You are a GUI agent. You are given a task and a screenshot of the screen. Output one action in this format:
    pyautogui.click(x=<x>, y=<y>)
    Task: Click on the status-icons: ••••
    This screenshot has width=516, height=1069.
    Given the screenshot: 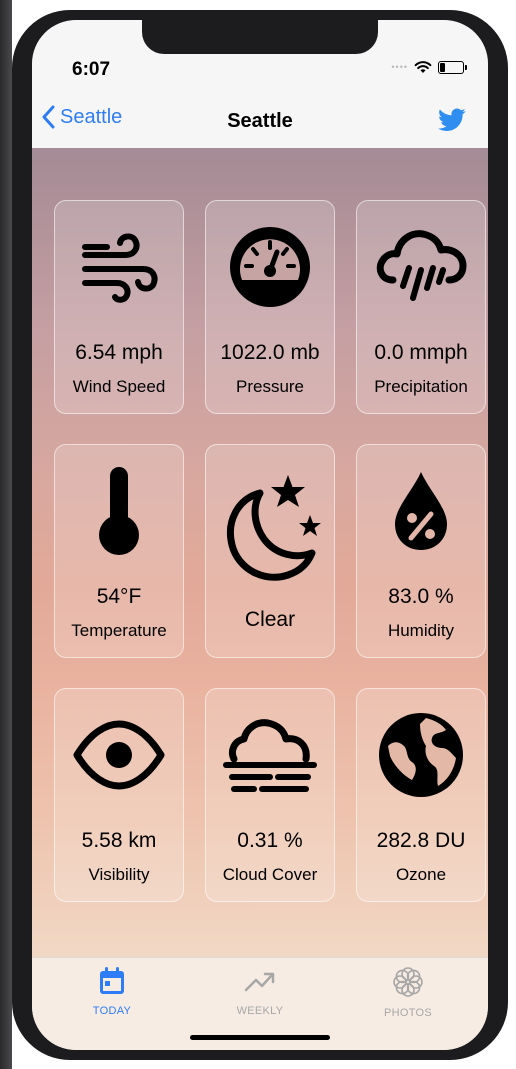 What is the action you would take?
    pyautogui.click(x=429, y=67)
    